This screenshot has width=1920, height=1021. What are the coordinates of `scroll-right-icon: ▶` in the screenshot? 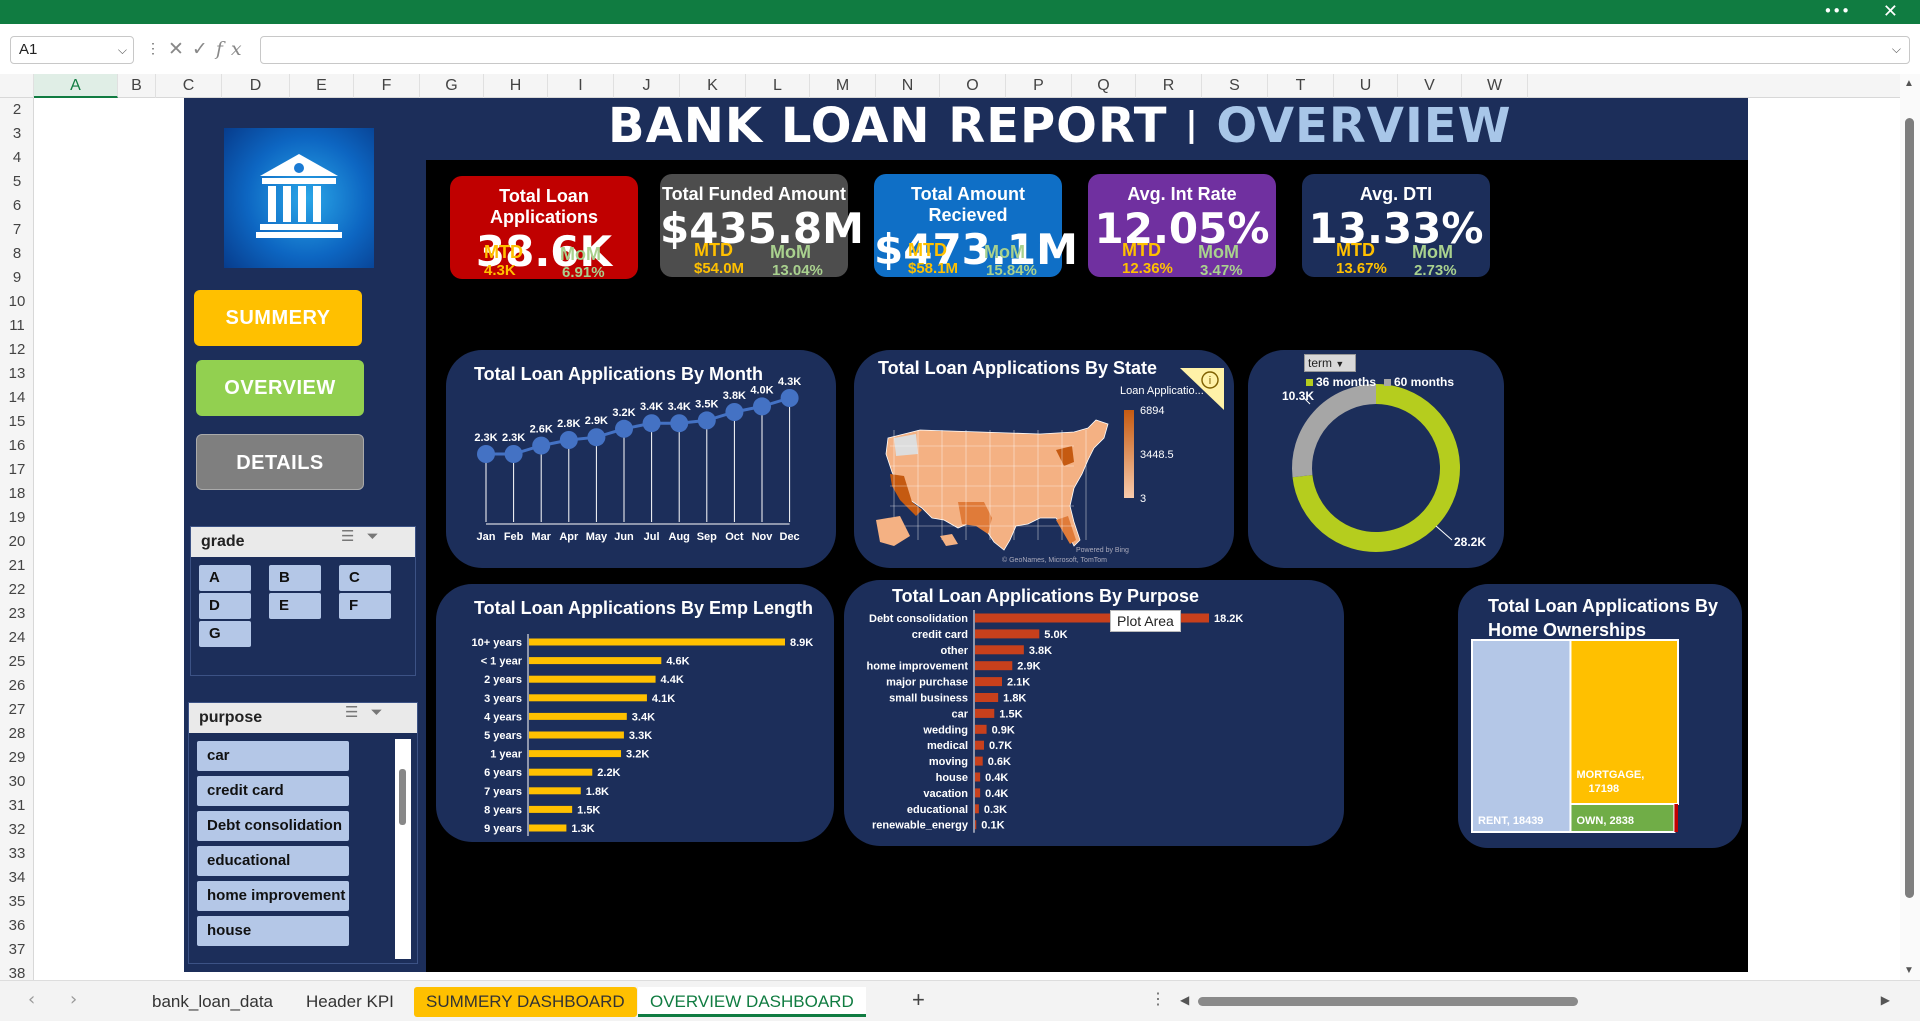 It's located at (1885, 1000).